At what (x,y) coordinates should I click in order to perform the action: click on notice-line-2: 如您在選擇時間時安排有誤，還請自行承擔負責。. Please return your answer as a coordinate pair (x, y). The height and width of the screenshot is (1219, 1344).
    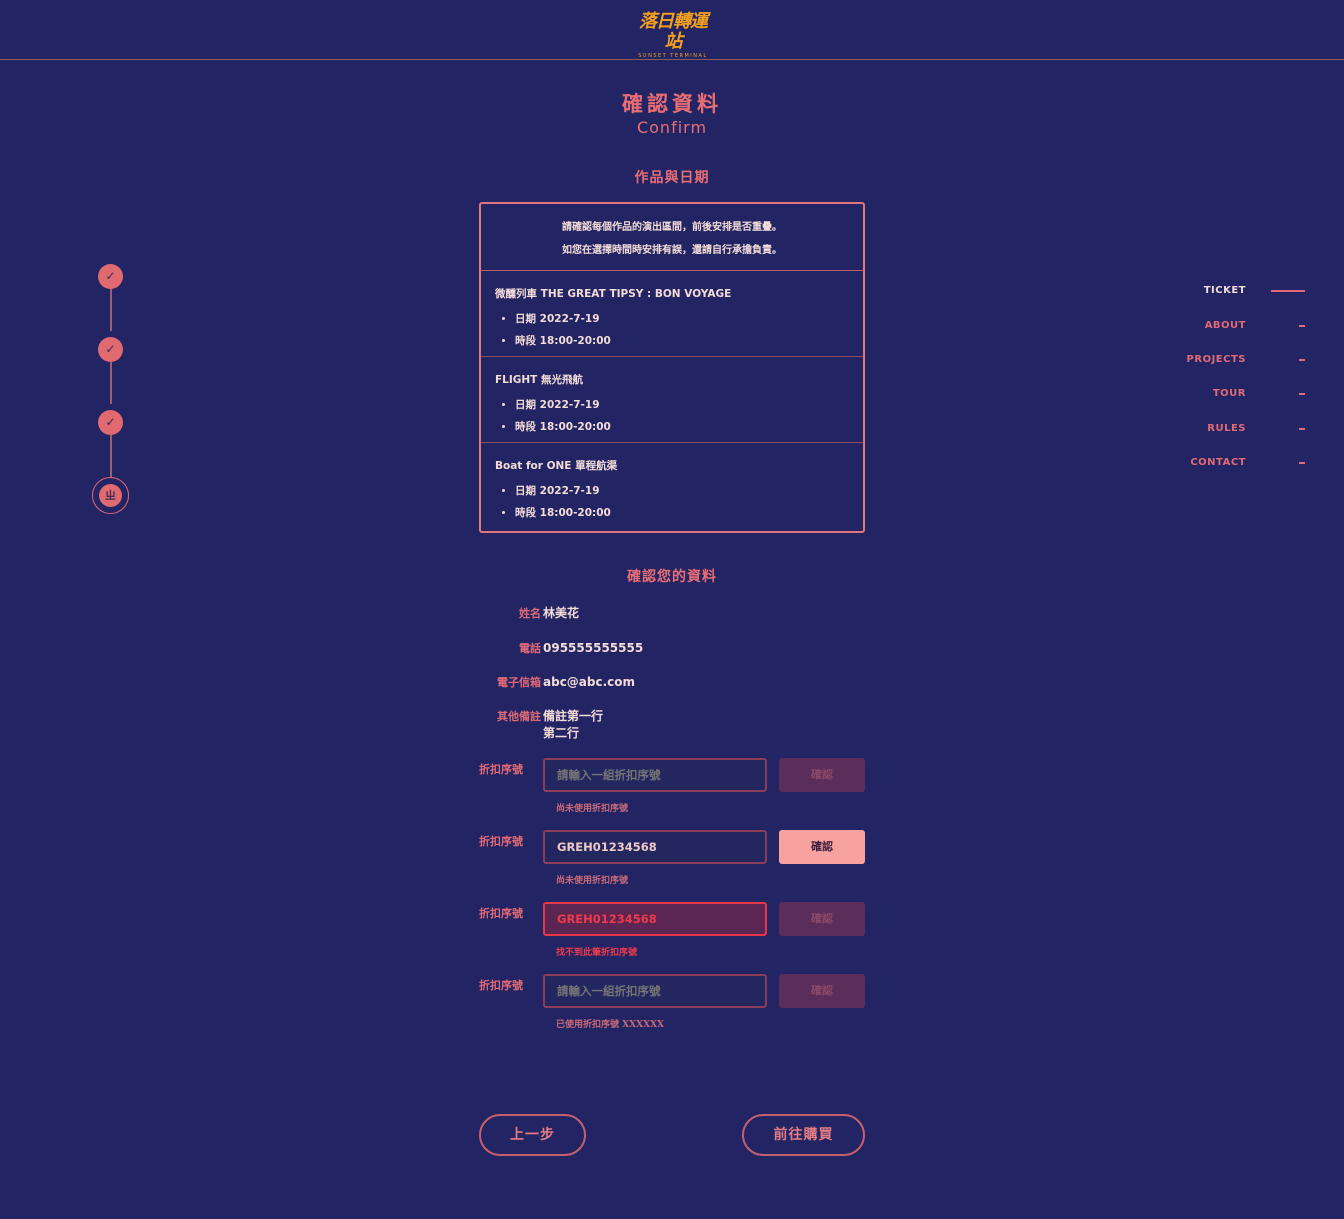
    Looking at the image, I should click on (672, 250).